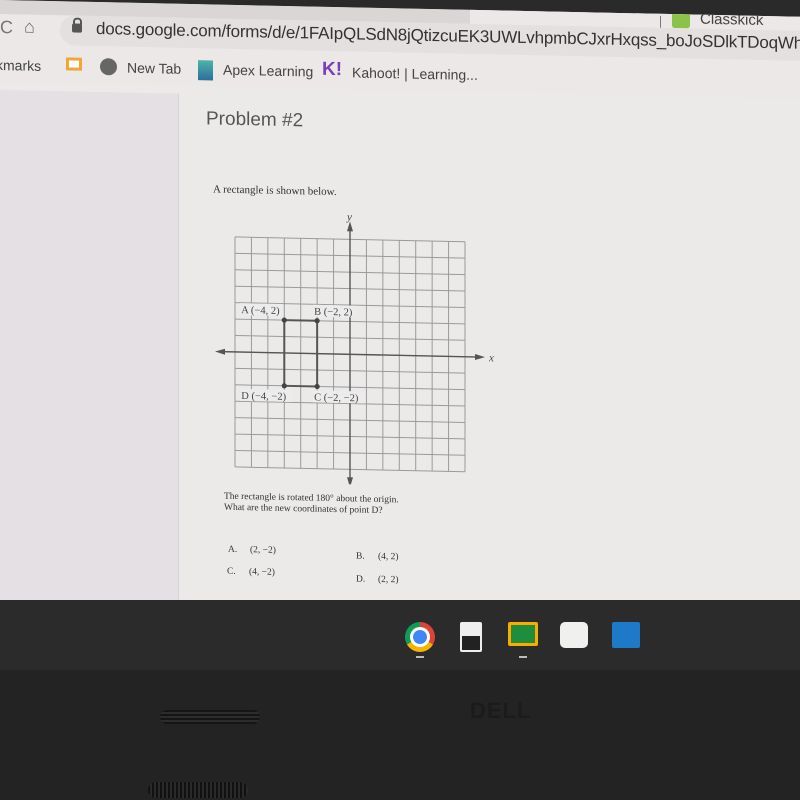  Describe the element at coordinates (333, 313) in the screenshot. I see `point-label-b: B (−2, 2)` at that location.